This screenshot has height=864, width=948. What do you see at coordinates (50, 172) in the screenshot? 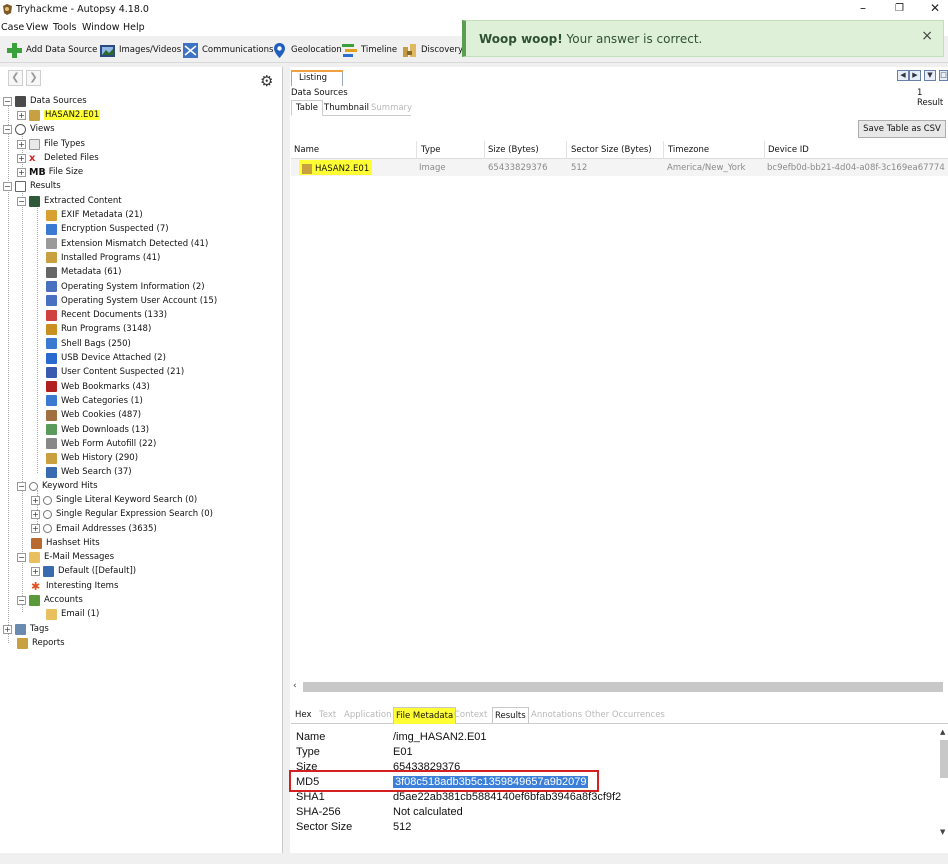
I see `tree-file-size: + MB File Size` at bounding box center [50, 172].